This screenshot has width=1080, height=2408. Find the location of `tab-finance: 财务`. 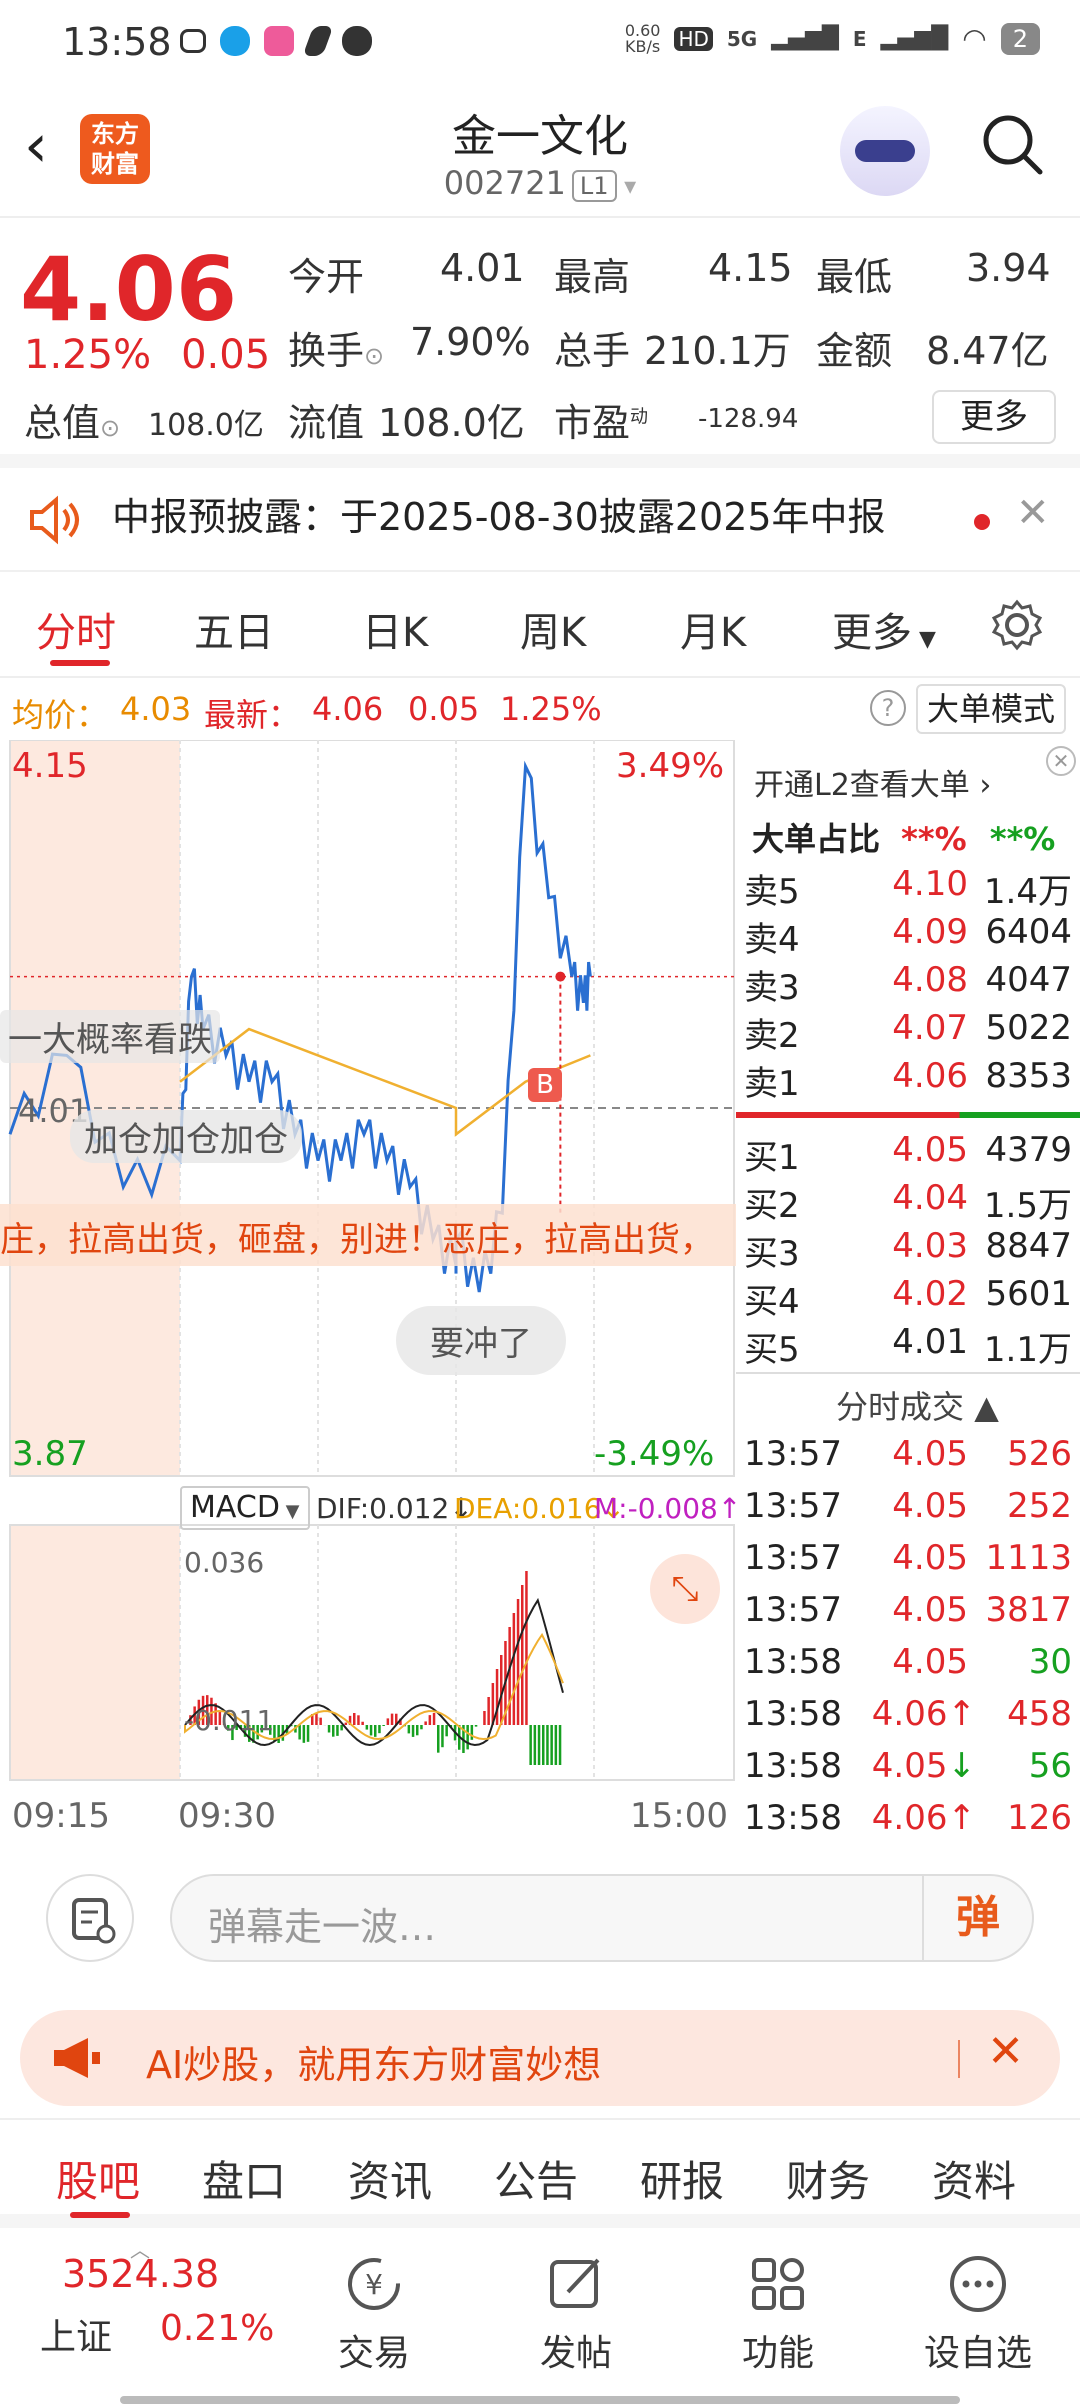

tab-finance: 财务 is located at coordinates (828, 2178).